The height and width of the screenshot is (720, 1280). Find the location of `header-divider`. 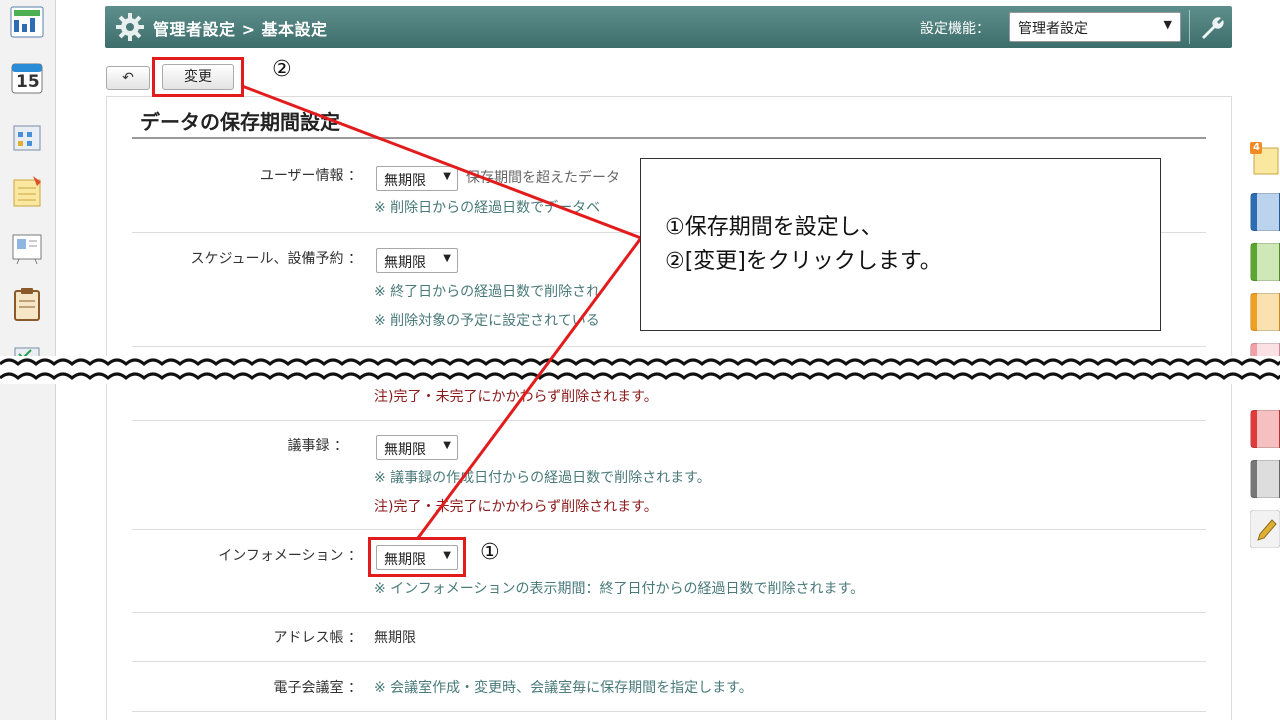

header-divider is located at coordinates (1189, 27).